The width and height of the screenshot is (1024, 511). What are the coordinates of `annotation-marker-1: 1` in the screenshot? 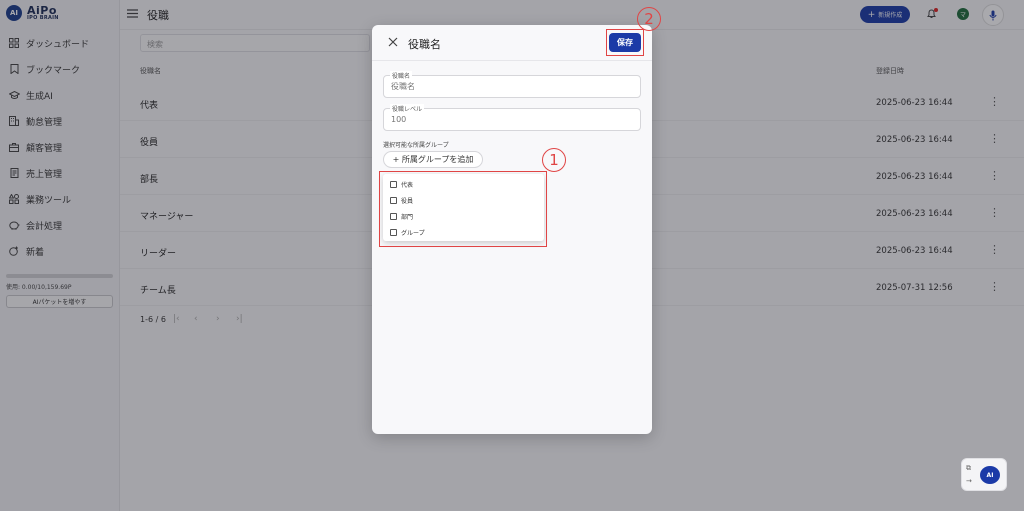 It's located at (554, 160).